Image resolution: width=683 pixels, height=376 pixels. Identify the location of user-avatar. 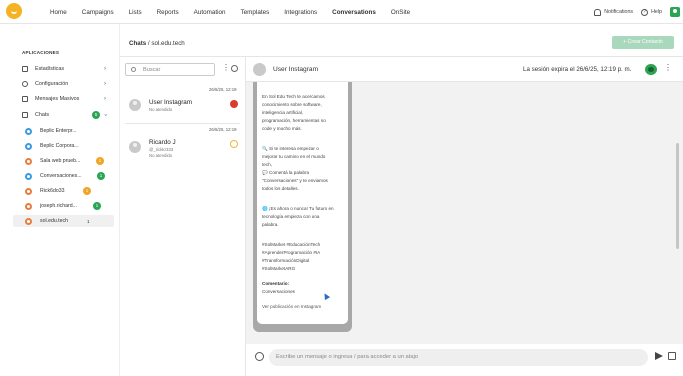
(675, 12).